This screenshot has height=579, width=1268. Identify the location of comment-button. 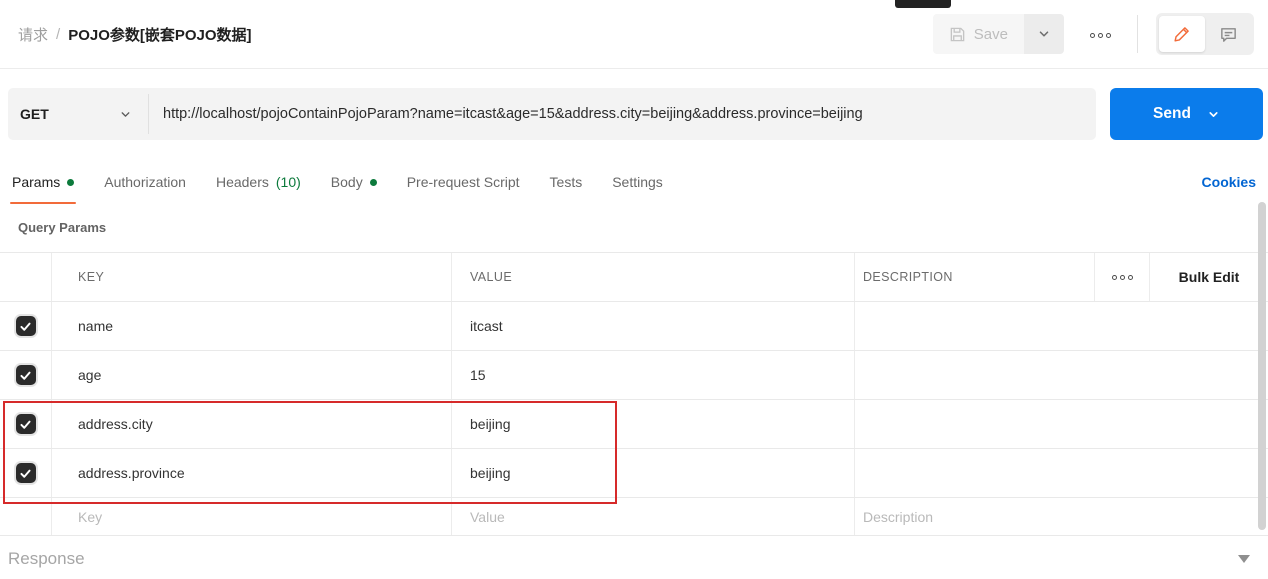
(1228, 34).